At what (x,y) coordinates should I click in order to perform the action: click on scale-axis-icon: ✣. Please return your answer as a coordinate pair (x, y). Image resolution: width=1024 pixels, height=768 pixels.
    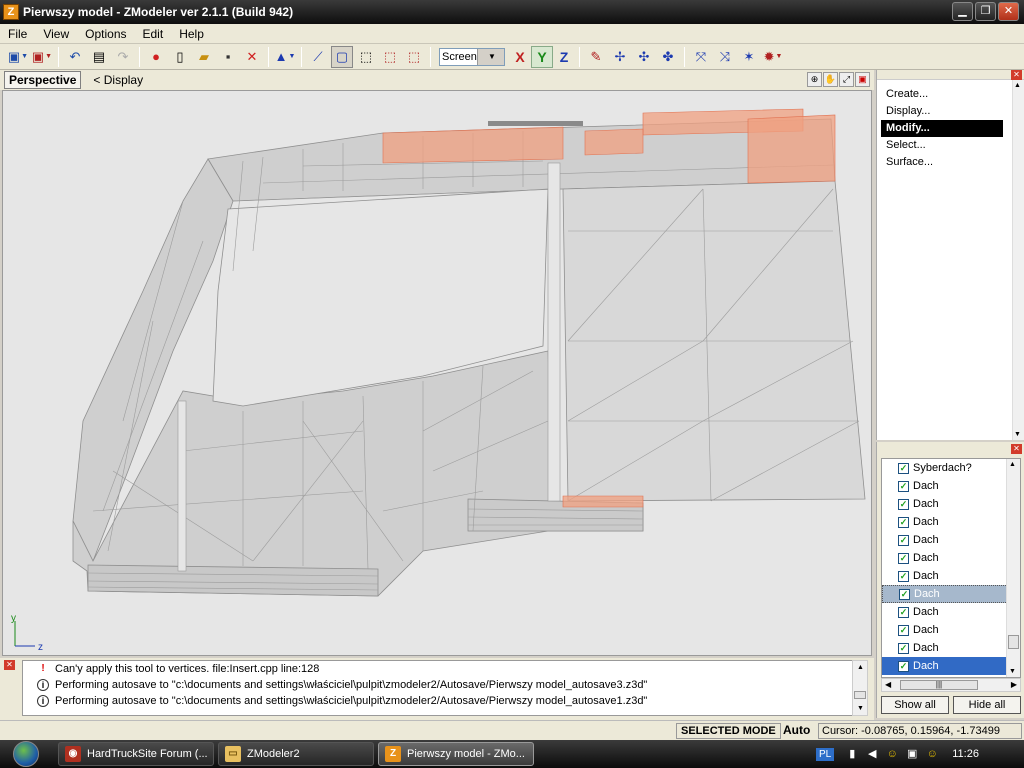
    Looking at the image, I should click on (644, 57).